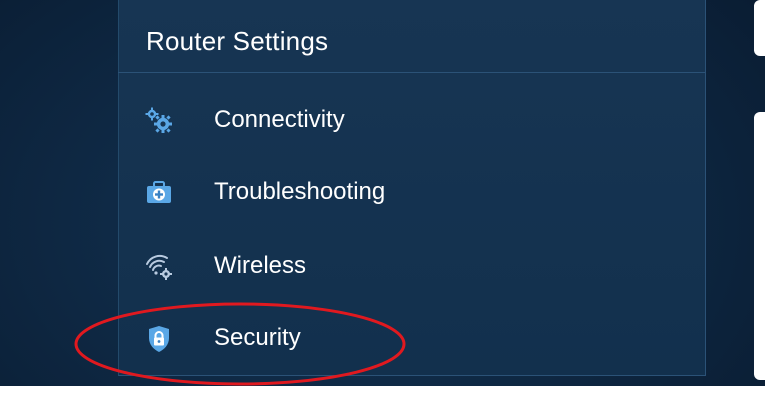 The height and width of the screenshot is (406, 765). What do you see at coordinates (412, 338) in the screenshot?
I see `sidebar-item-security: Security` at bounding box center [412, 338].